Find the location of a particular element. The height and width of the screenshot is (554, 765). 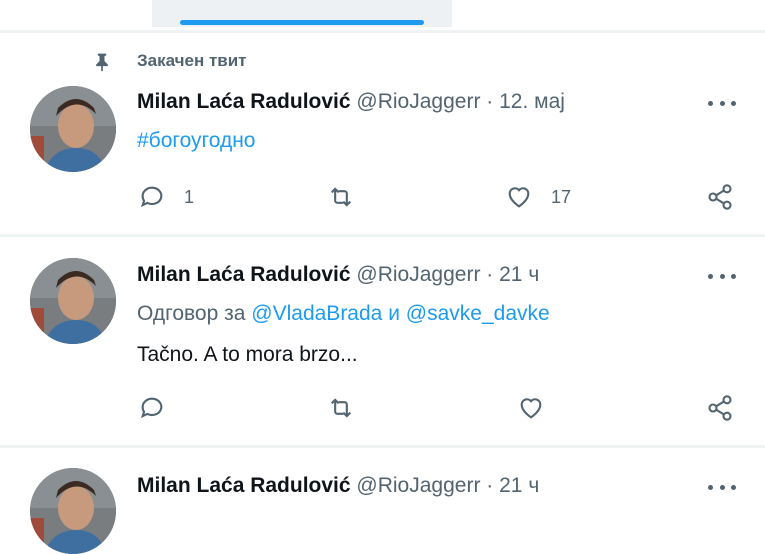

reply-button is located at coordinates (152, 408).